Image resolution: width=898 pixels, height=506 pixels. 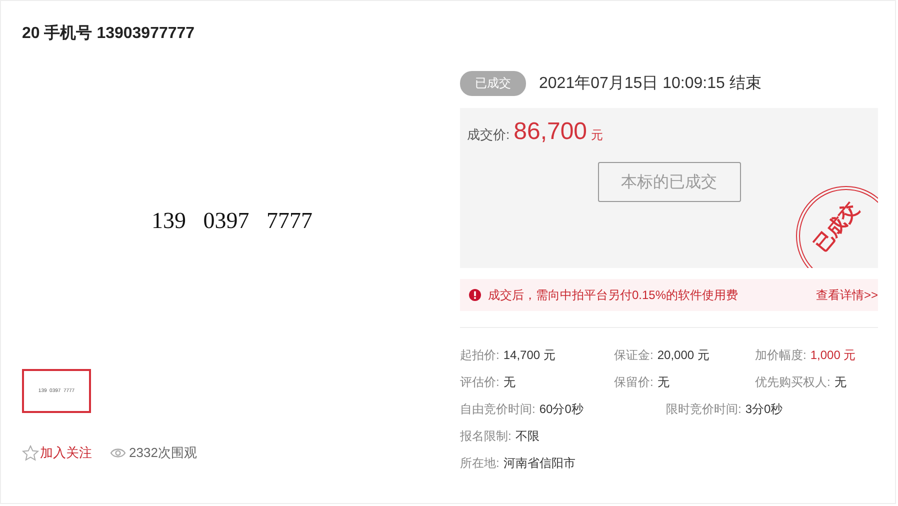 I want to click on details-link: 查看详情>>, so click(x=847, y=295).